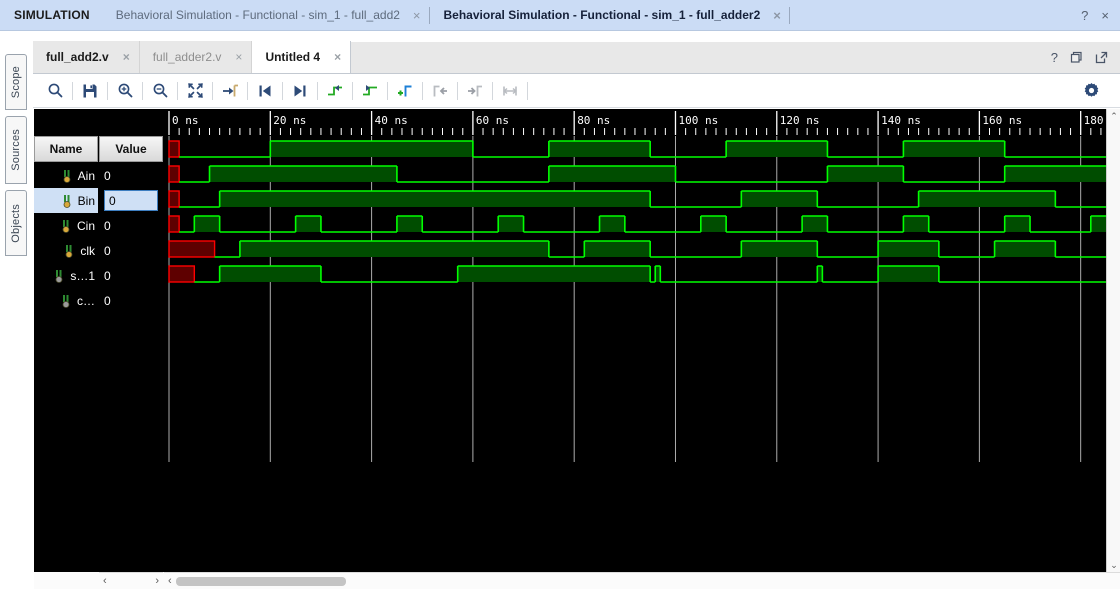  I want to click on svg-text: 100 ns, so click(698, 120).